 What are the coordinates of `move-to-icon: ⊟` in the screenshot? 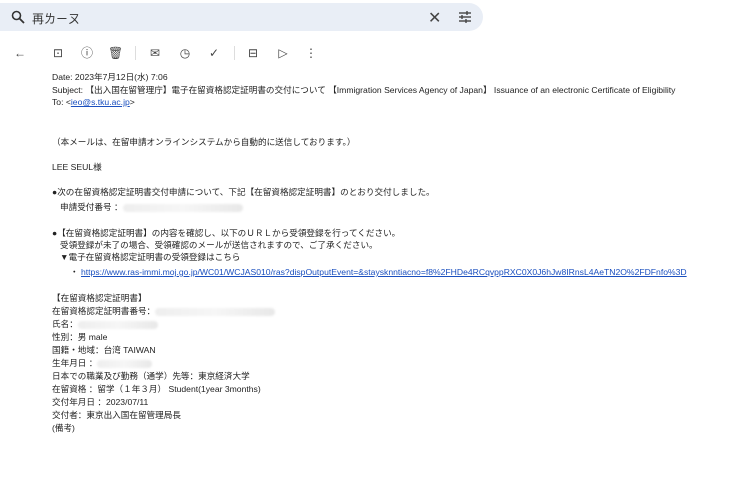 It's located at (253, 53).